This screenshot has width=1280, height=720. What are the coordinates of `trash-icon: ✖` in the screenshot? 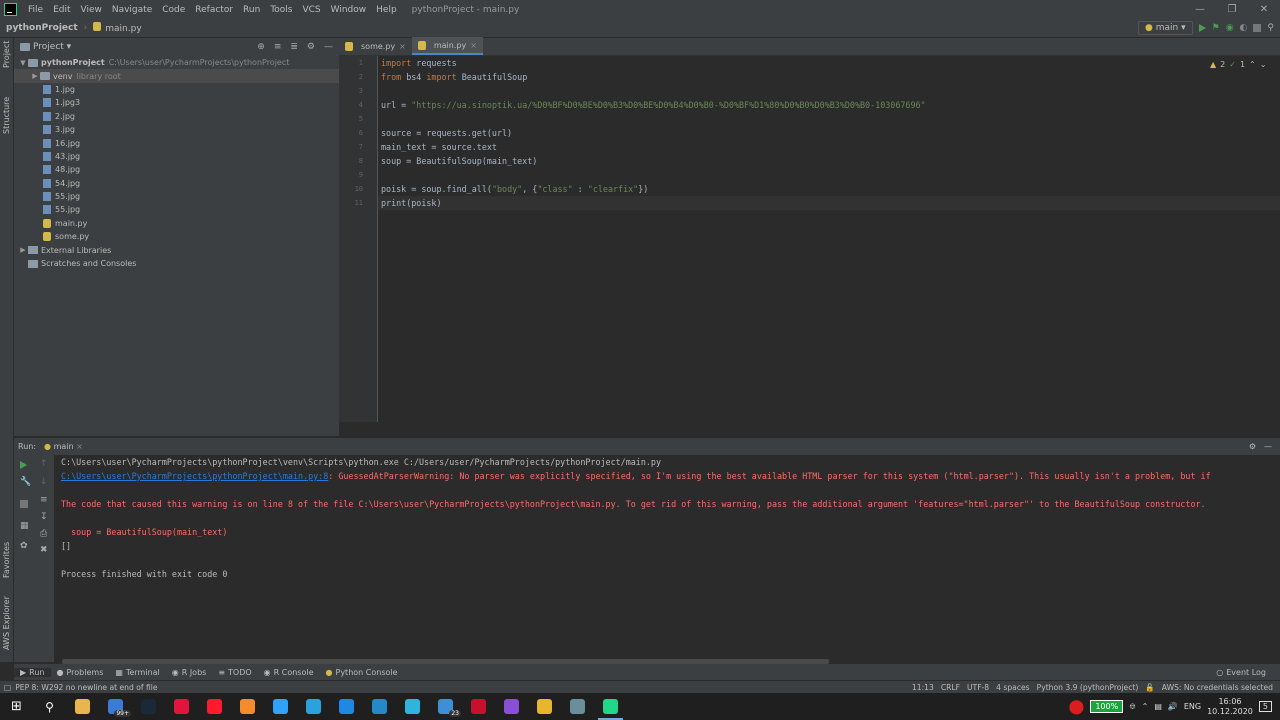 It's located at (44, 550).